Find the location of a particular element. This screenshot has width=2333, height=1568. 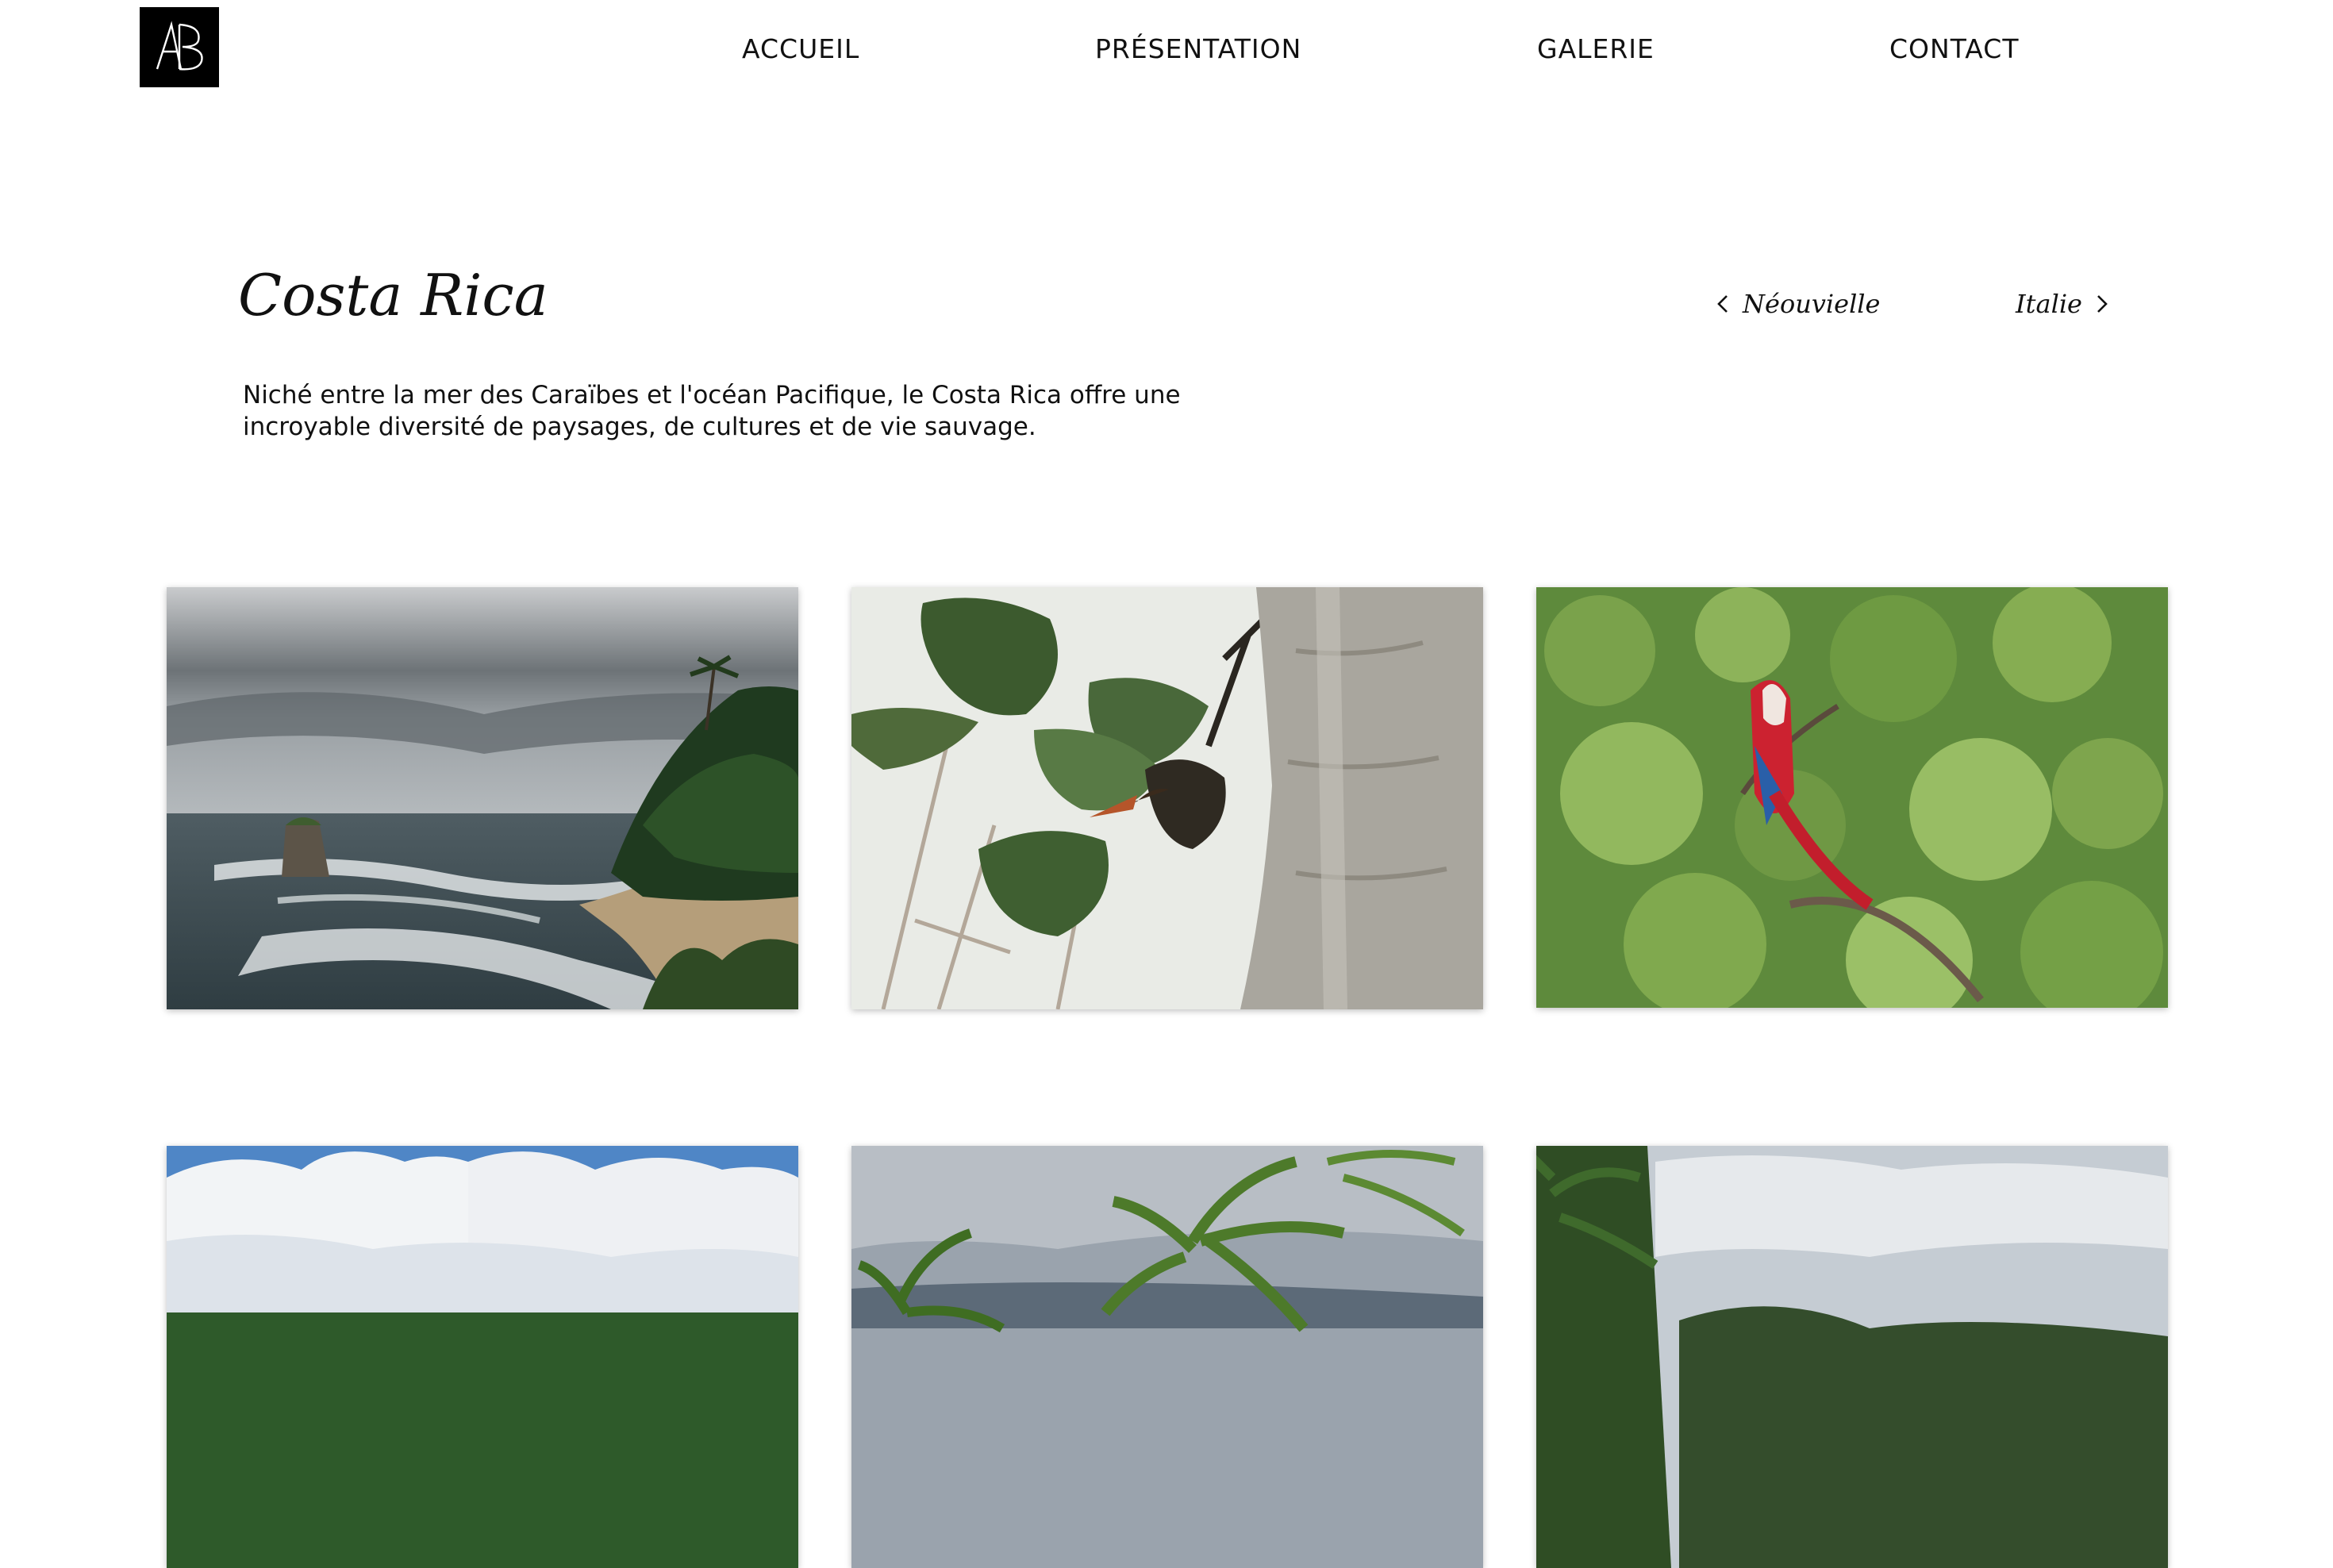

chevron-left-icon is located at coordinates (1722, 304).